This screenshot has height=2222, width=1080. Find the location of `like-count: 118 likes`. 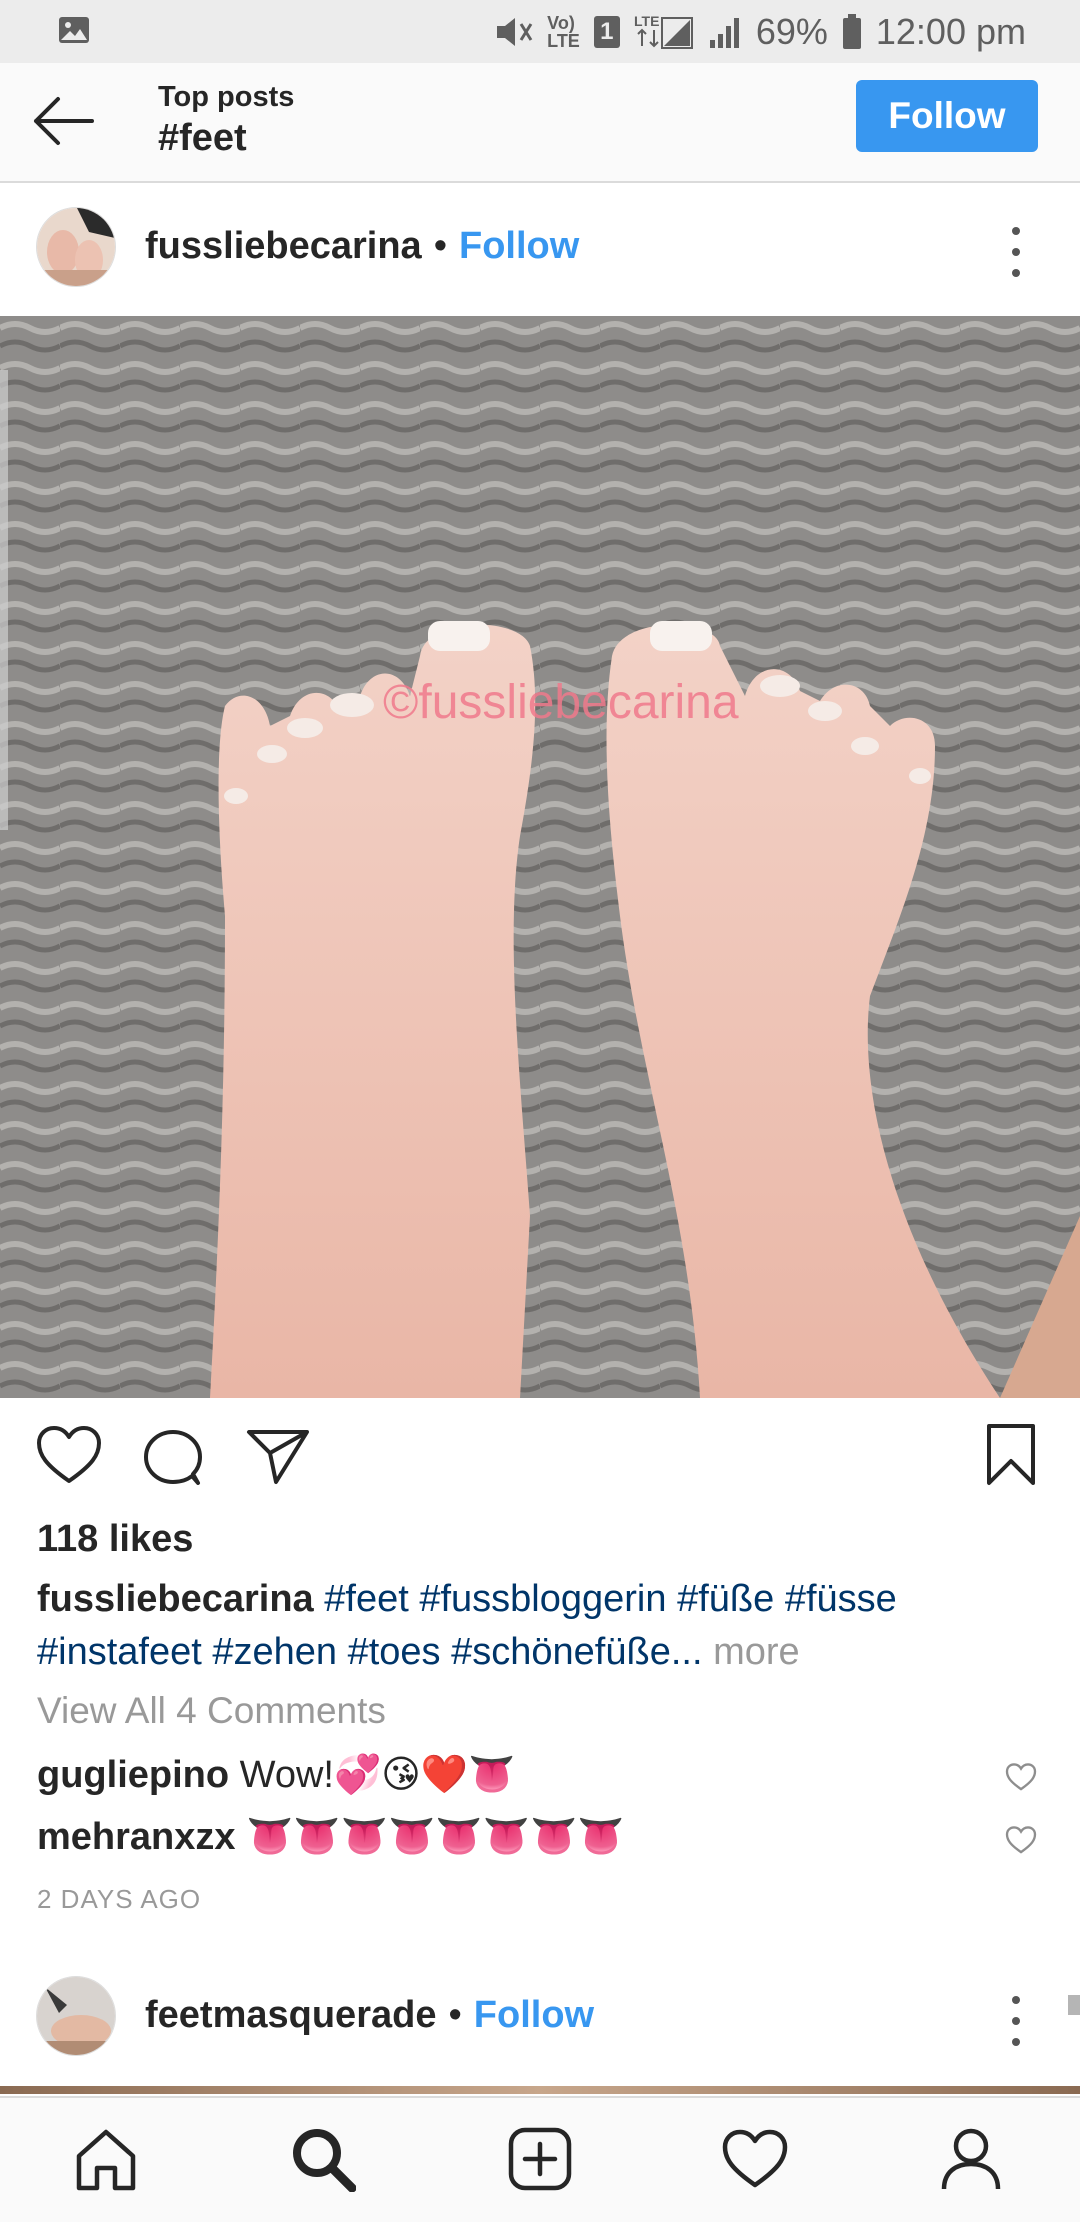

like-count: 118 likes is located at coordinates (115, 1539).